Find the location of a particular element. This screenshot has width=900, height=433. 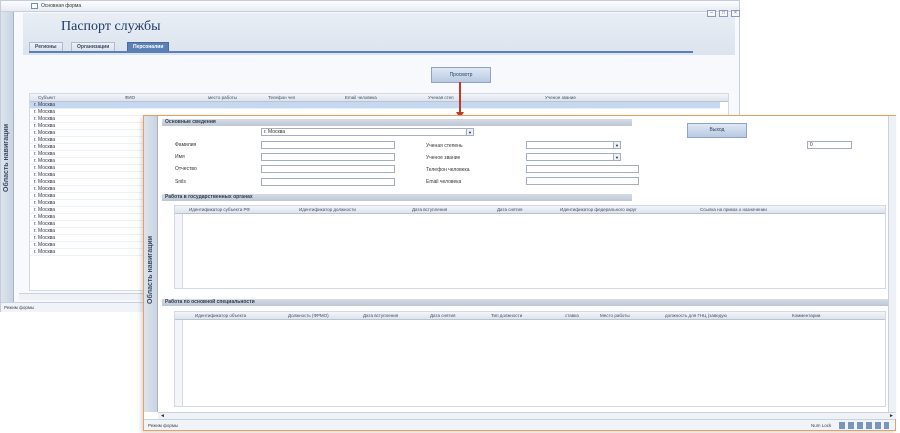

exit-button: Выход is located at coordinates (717, 130).